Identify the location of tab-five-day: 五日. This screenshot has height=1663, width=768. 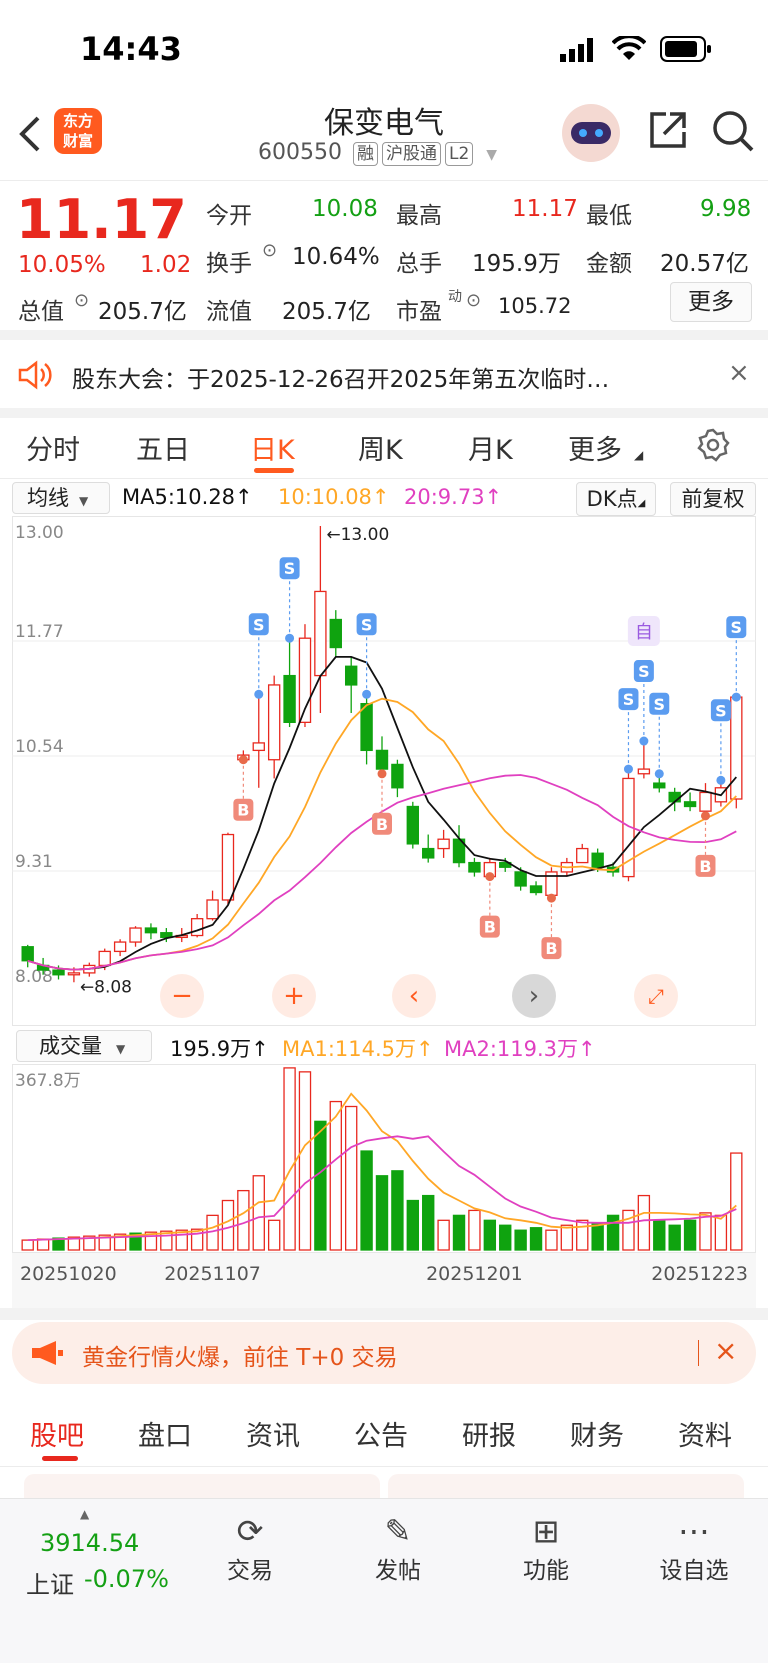
(163, 447).